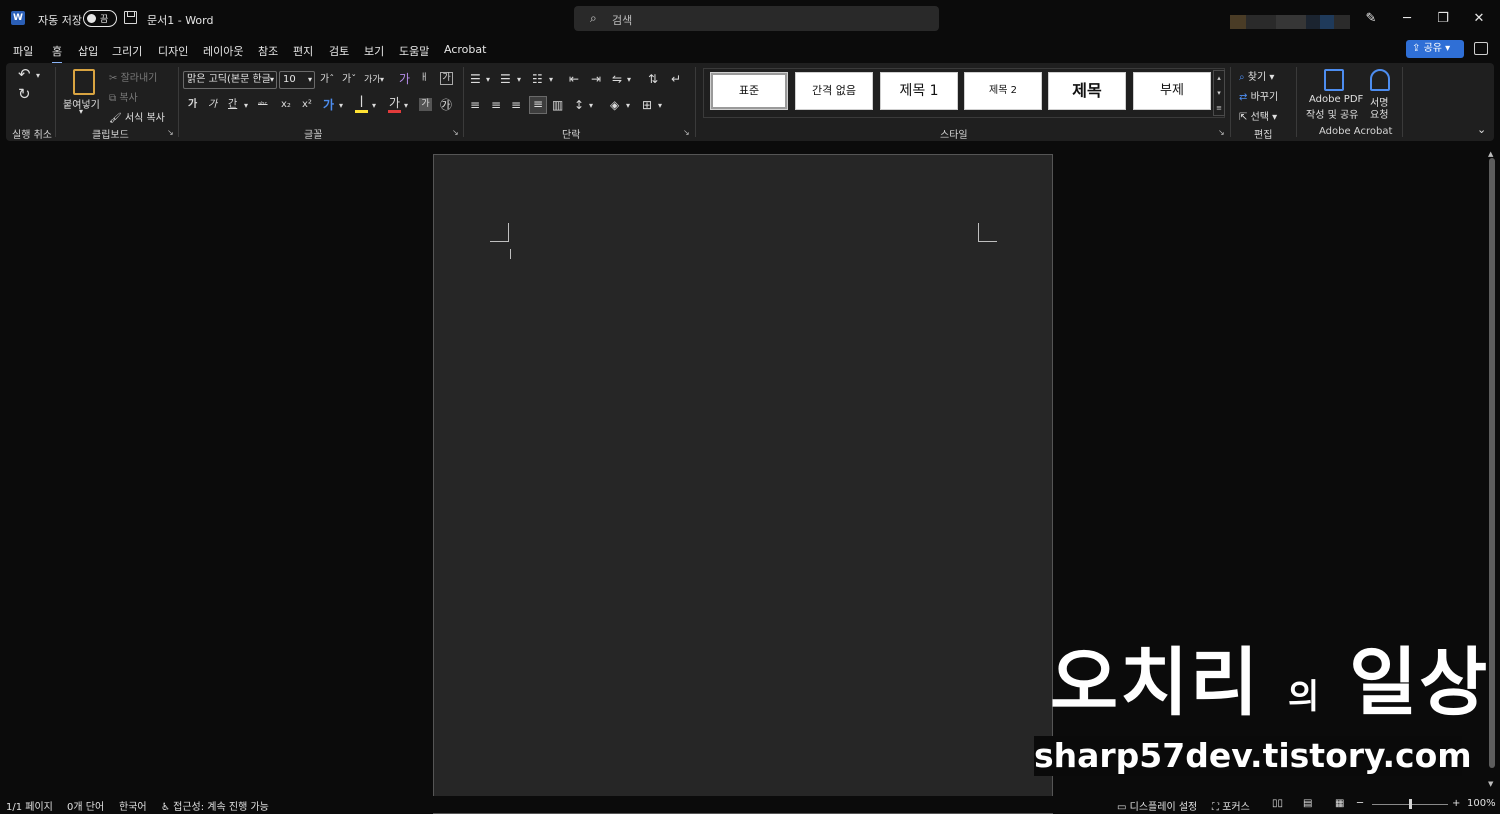 This screenshot has width=1500, height=814. Describe the element at coordinates (1334, 80) in the screenshot. I see `create-pdf-icon` at that location.